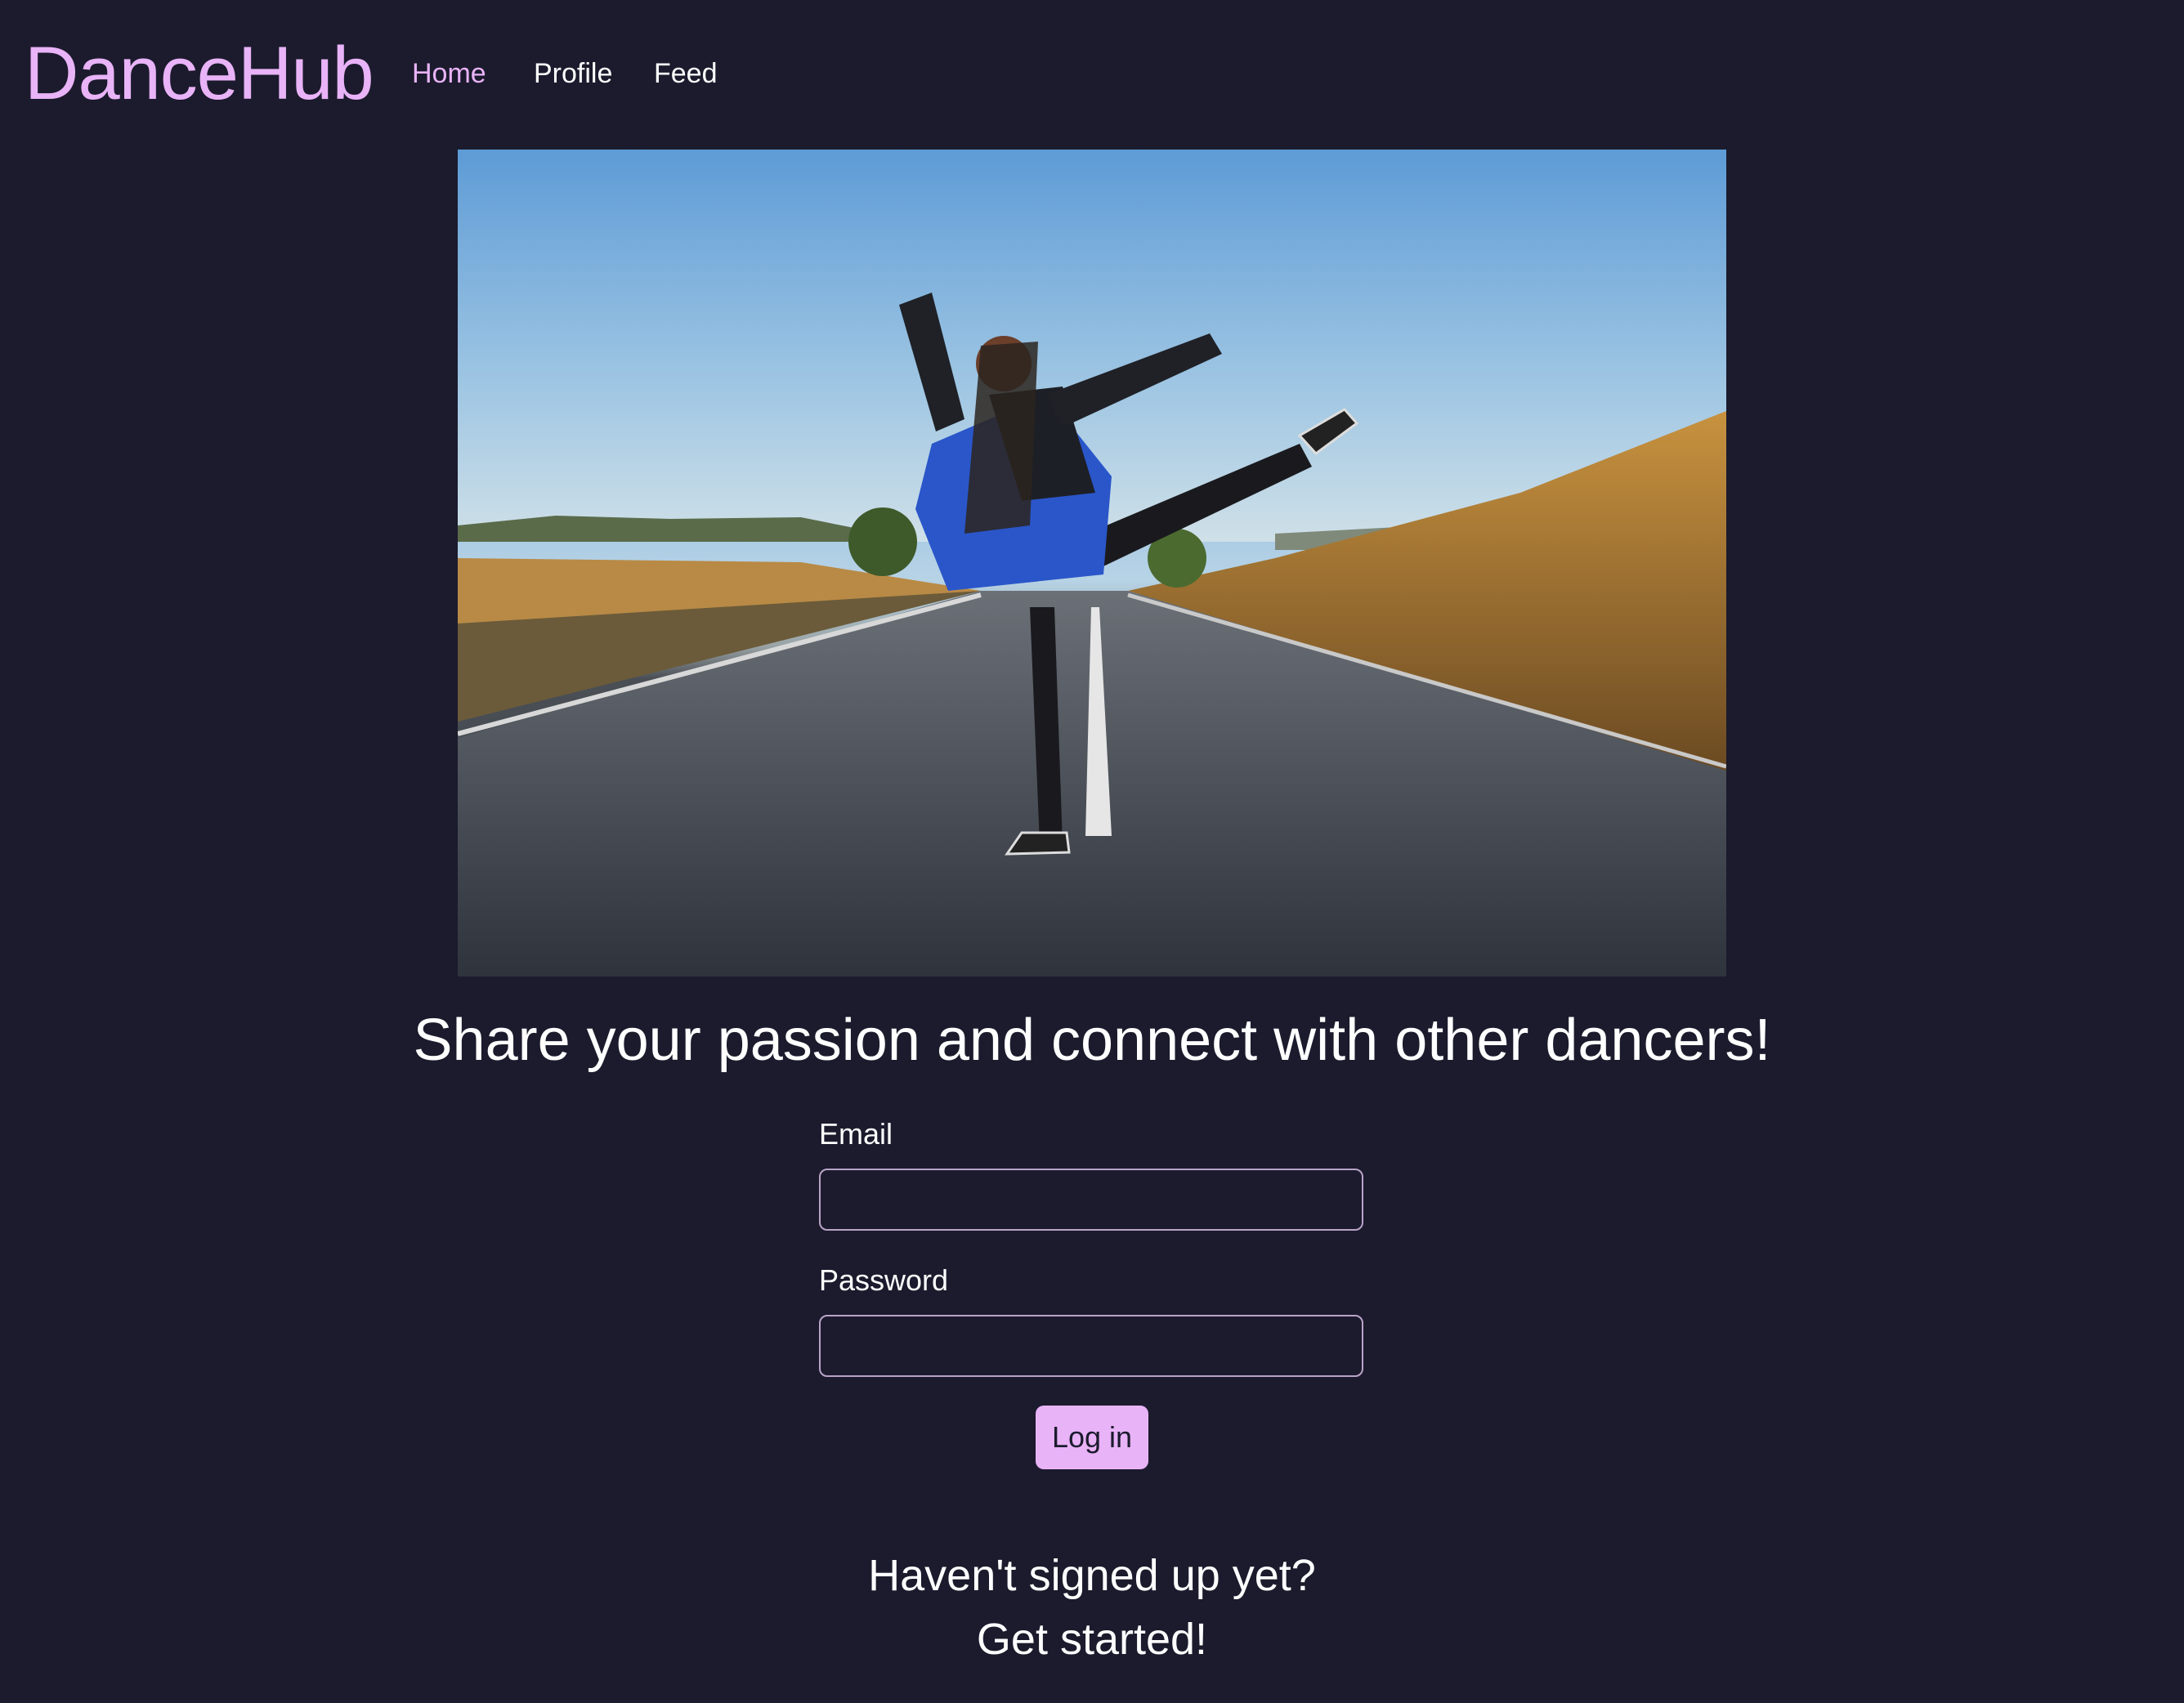  What do you see at coordinates (1091, 1200) in the screenshot?
I see `email-field` at bounding box center [1091, 1200].